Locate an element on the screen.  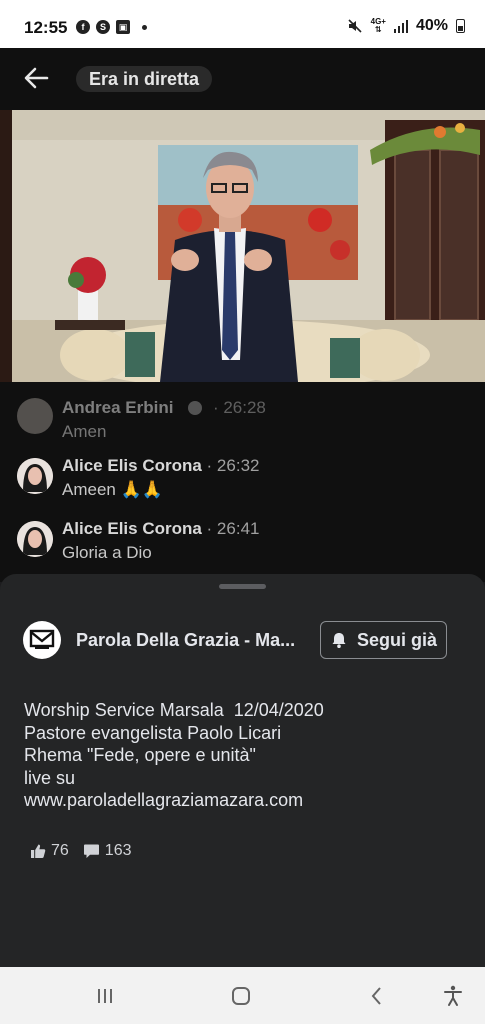
skype-icon: S is located at coordinates (103, 27).